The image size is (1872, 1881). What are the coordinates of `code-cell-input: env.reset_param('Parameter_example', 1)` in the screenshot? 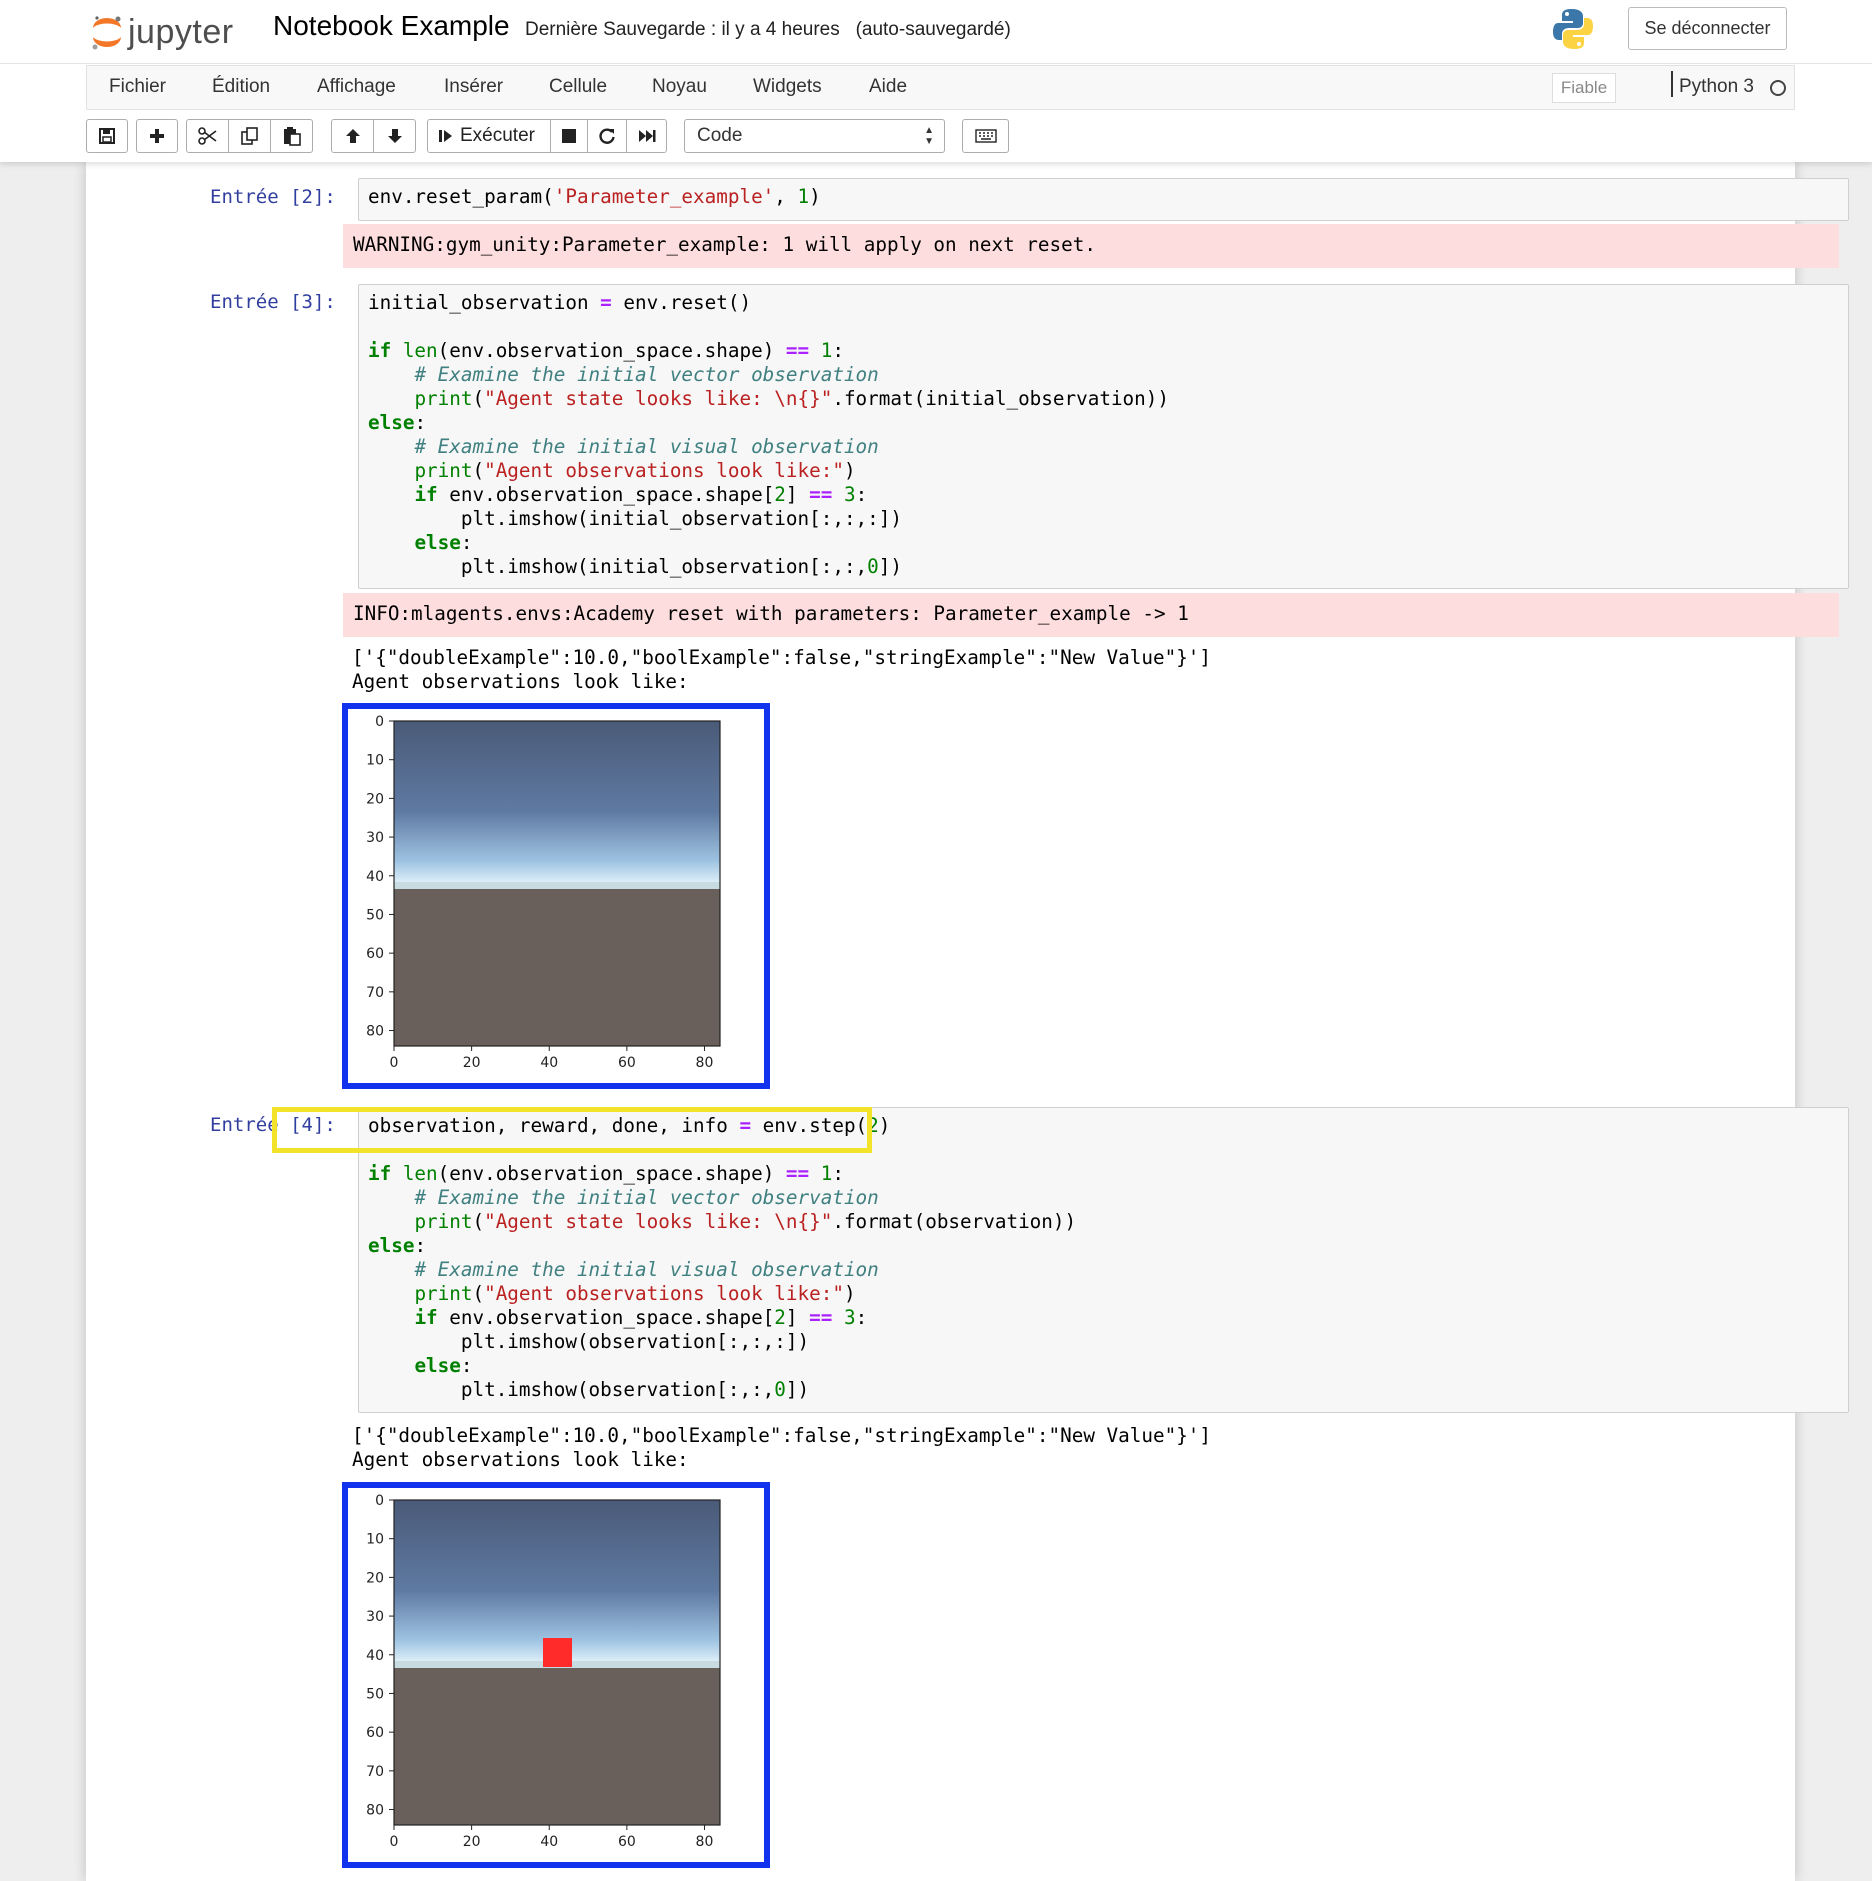 It's located at (1103, 199).